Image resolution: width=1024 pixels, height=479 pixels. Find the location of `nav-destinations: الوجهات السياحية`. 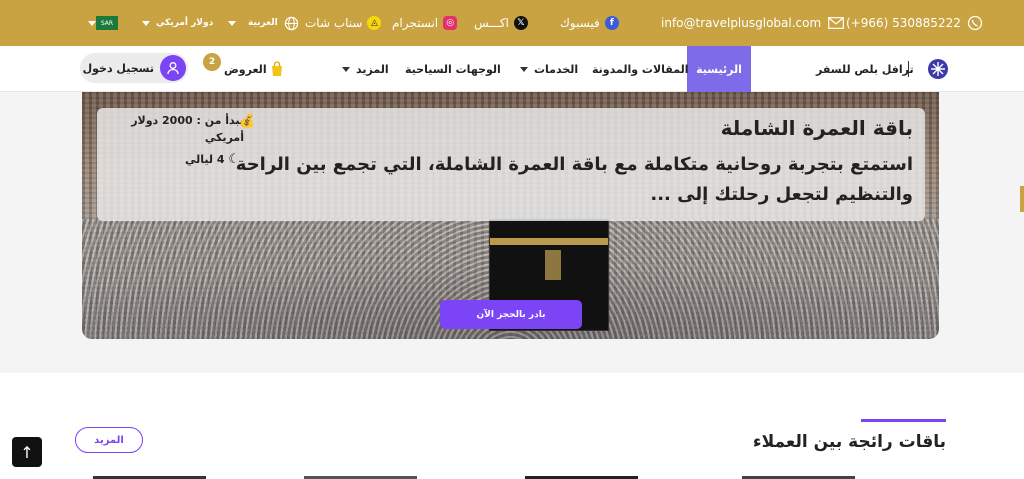

nav-destinations: الوجهات السياحية is located at coordinates (453, 69).